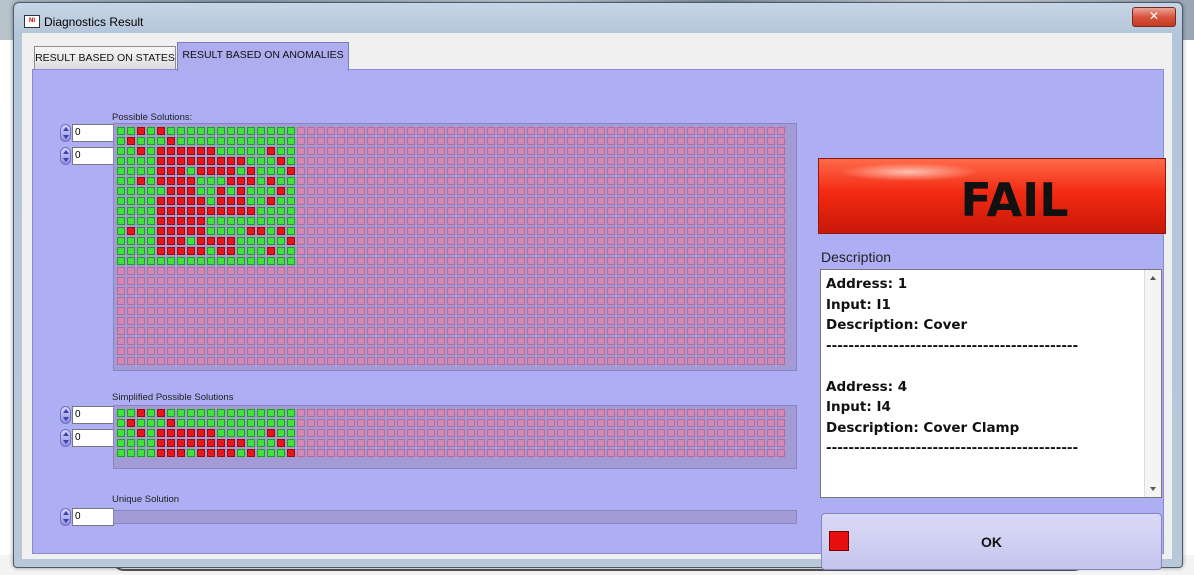 This screenshot has width=1194, height=575. Describe the element at coordinates (93, 438) in the screenshot. I see `simplified-column-index-value: 0` at that location.